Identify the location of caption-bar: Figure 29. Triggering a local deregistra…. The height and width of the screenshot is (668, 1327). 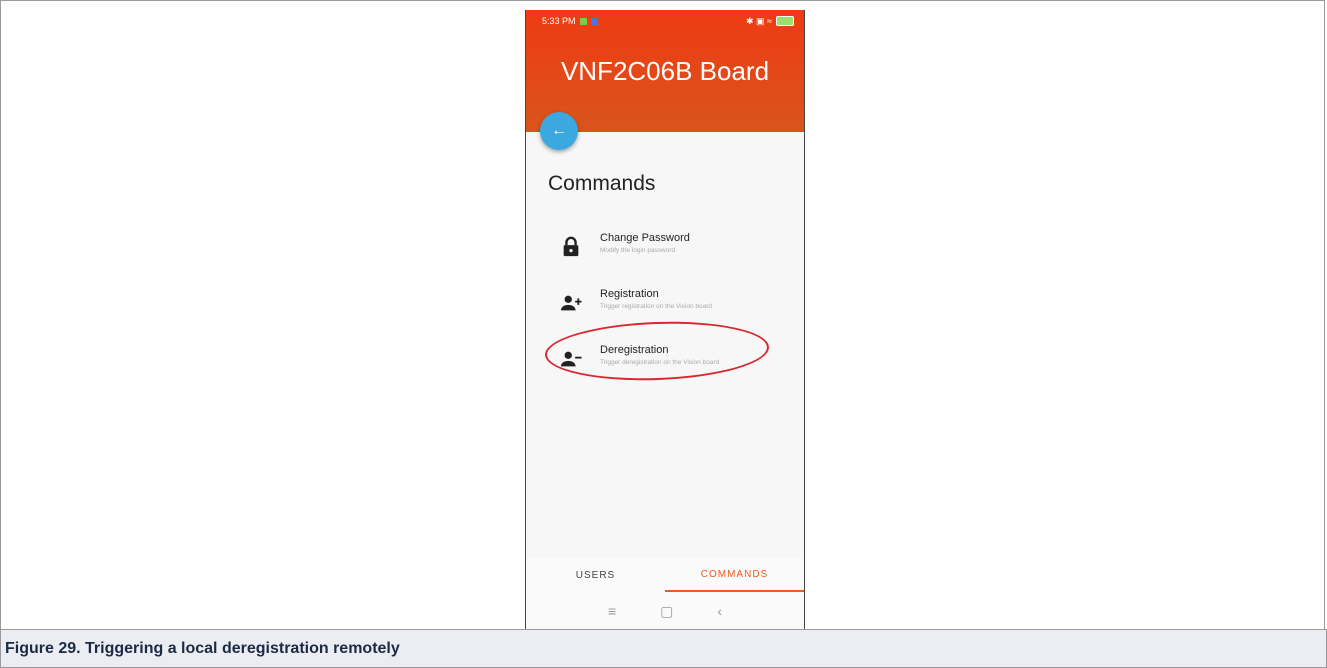
(663, 648).